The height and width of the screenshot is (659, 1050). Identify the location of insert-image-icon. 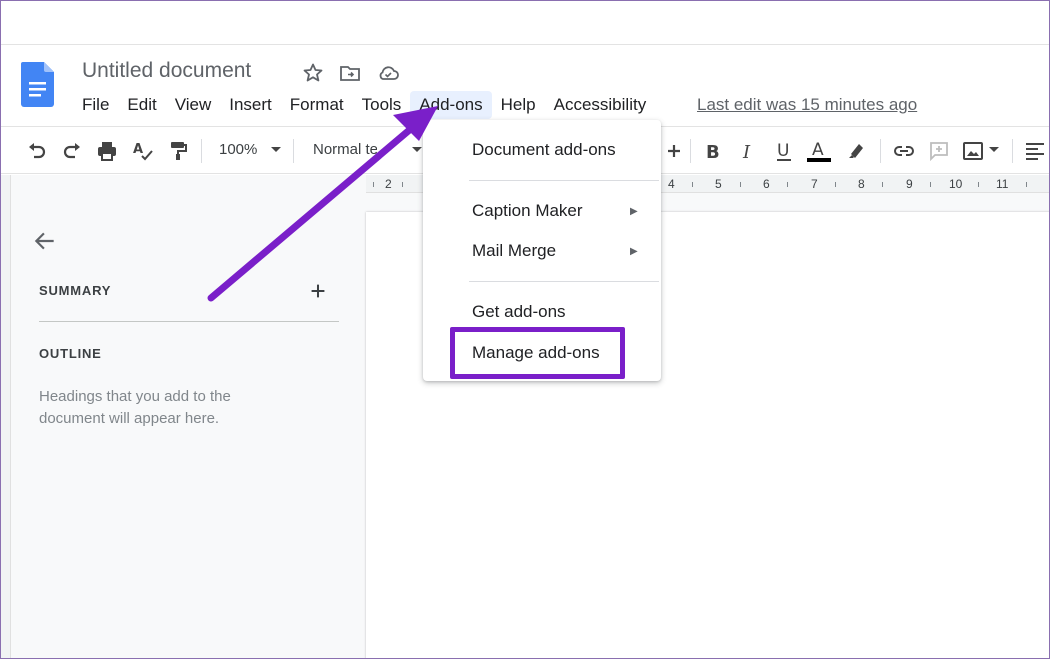
(973, 151).